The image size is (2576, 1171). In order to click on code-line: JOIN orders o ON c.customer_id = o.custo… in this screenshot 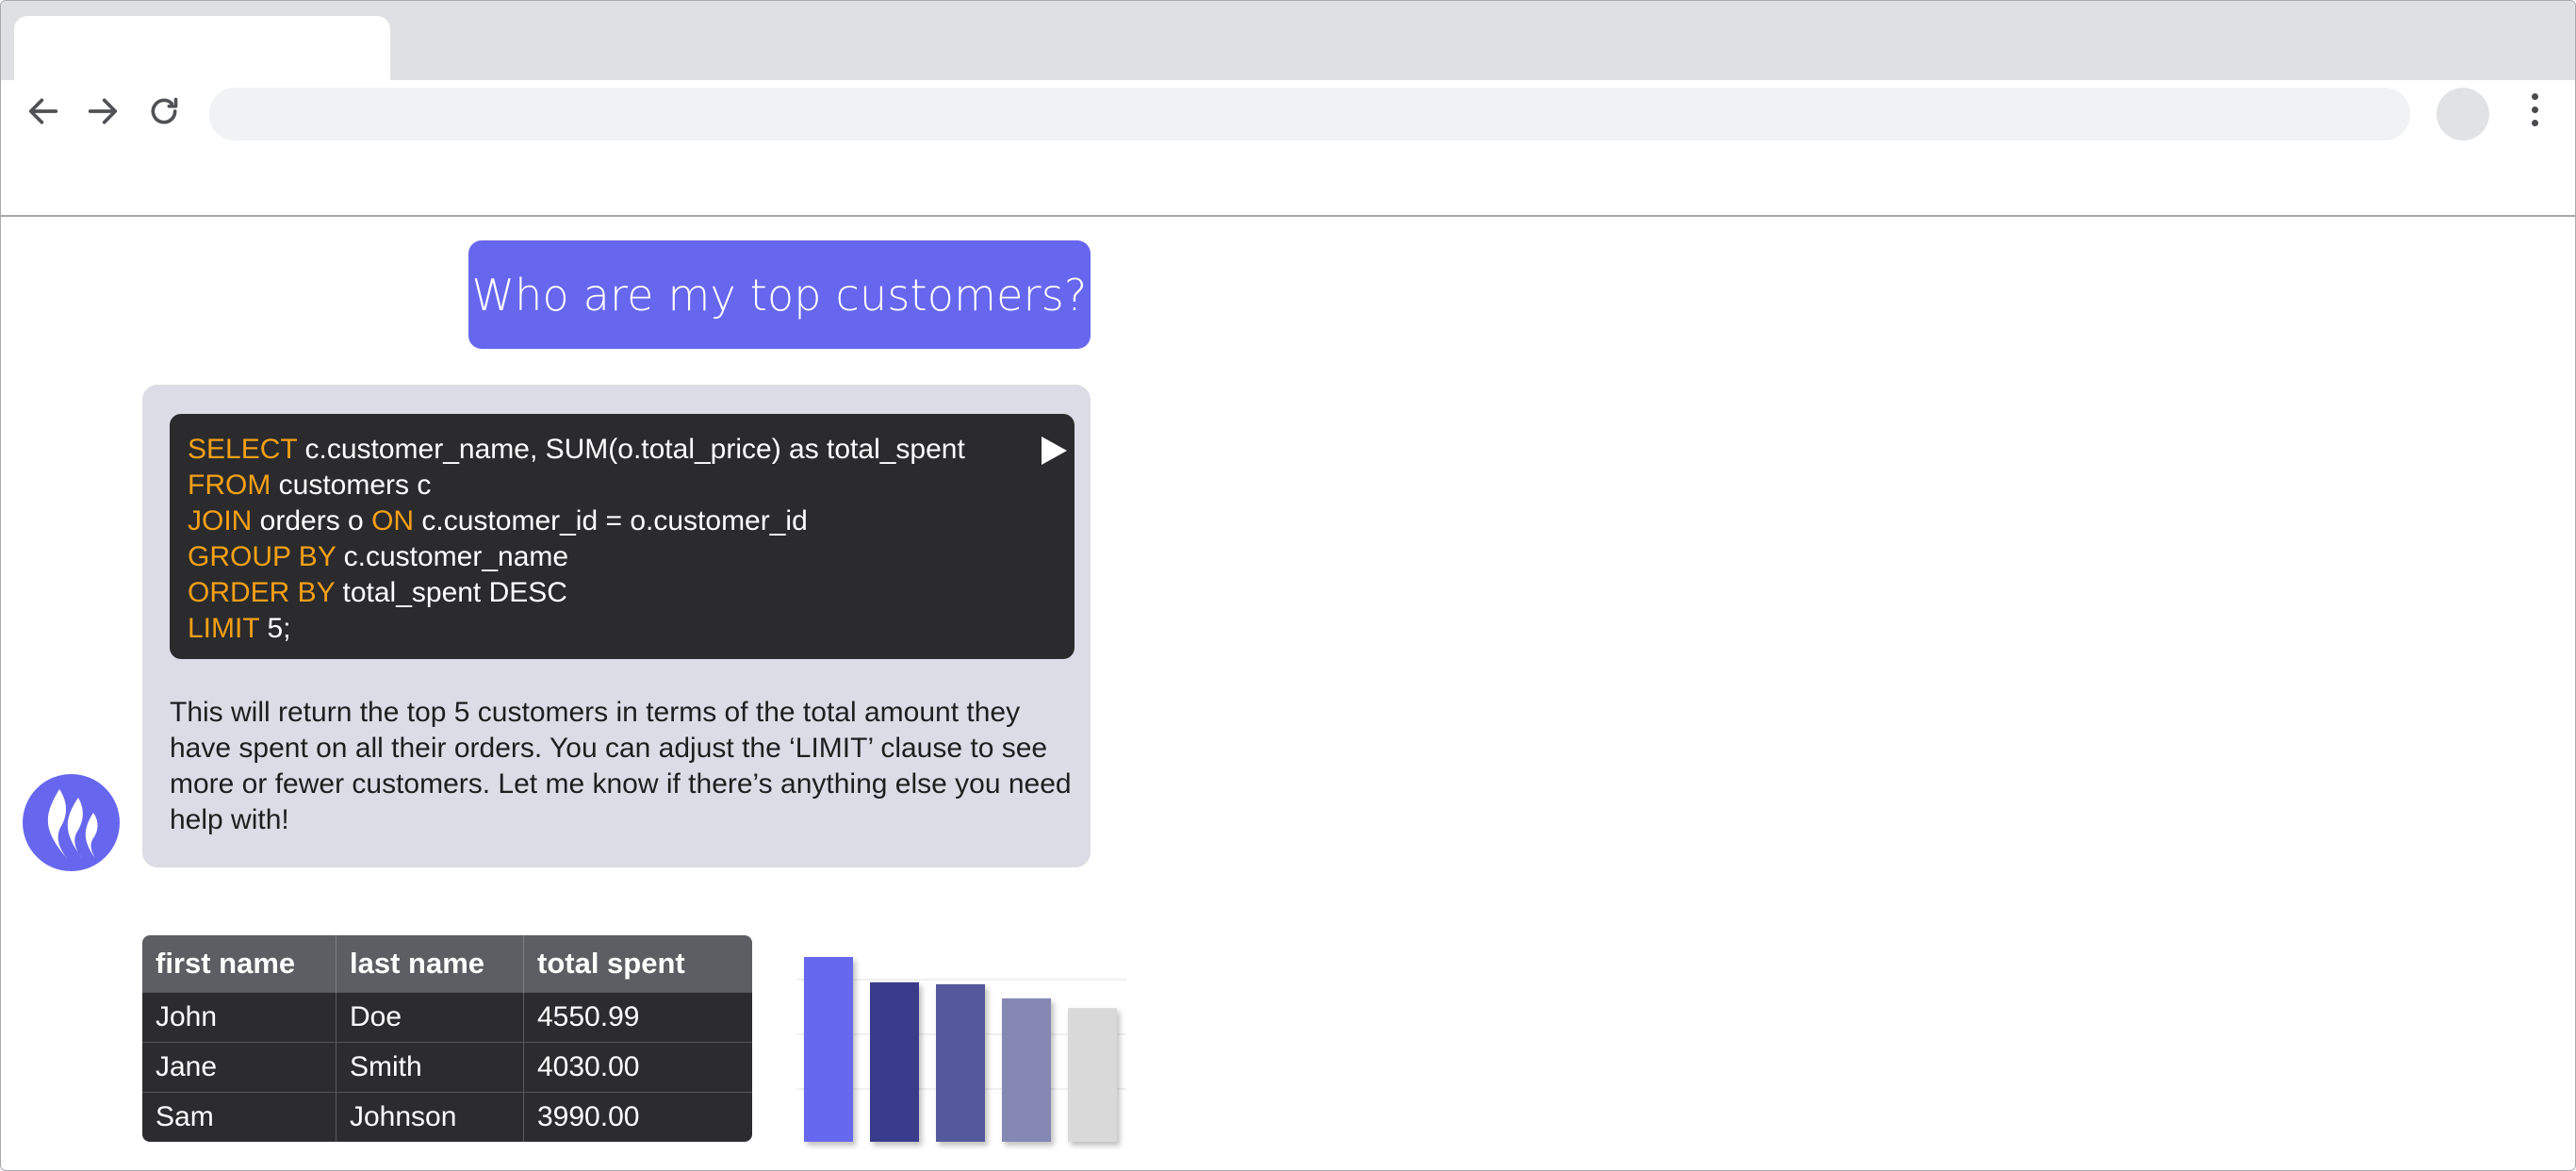, I will do `click(498, 520)`.